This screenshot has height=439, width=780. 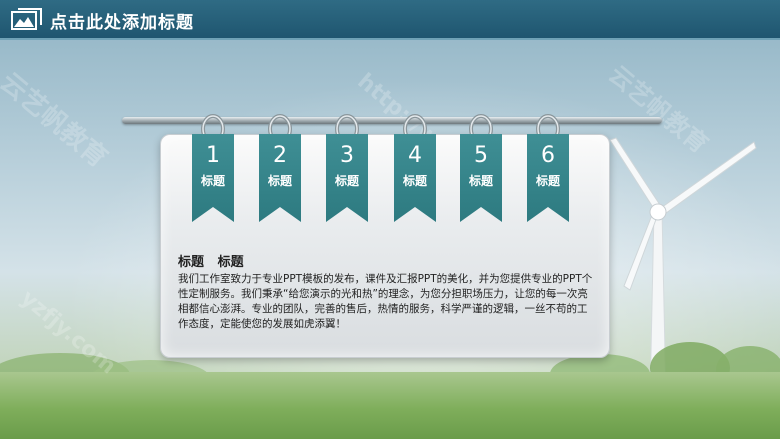 I want to click on content-heading: 标题 标题, so click(x=211, y=260).